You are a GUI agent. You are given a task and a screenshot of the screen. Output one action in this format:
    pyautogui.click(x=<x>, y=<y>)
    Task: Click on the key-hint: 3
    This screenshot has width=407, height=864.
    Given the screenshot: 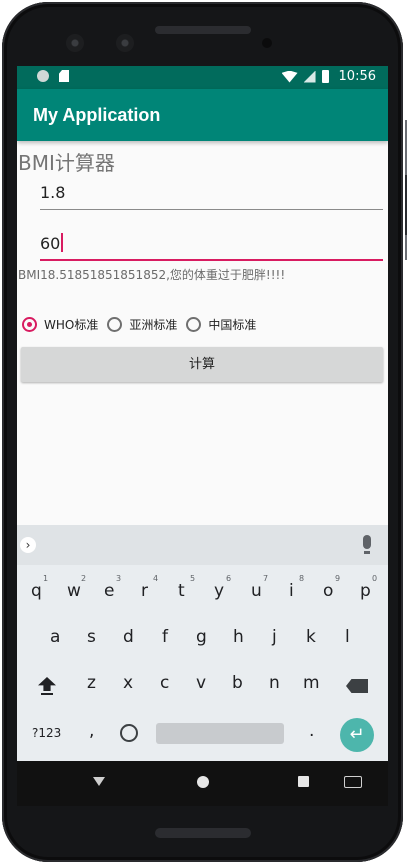 What is the action you would take?
    pyautogui.click(x=119, y=578)
    